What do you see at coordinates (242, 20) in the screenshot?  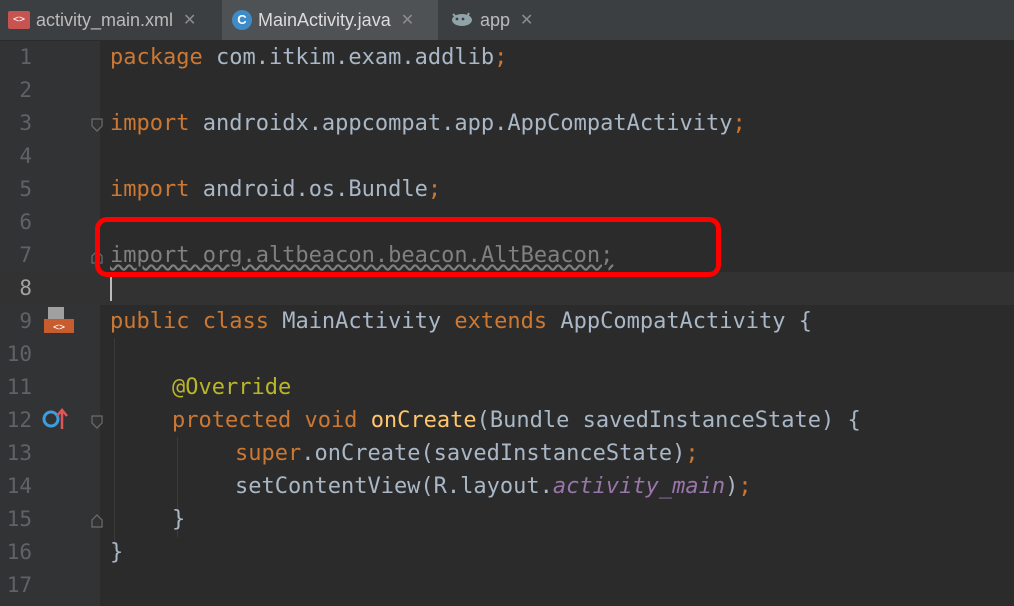 I see `java-class-icon: C` at bounding box center [242, 20].